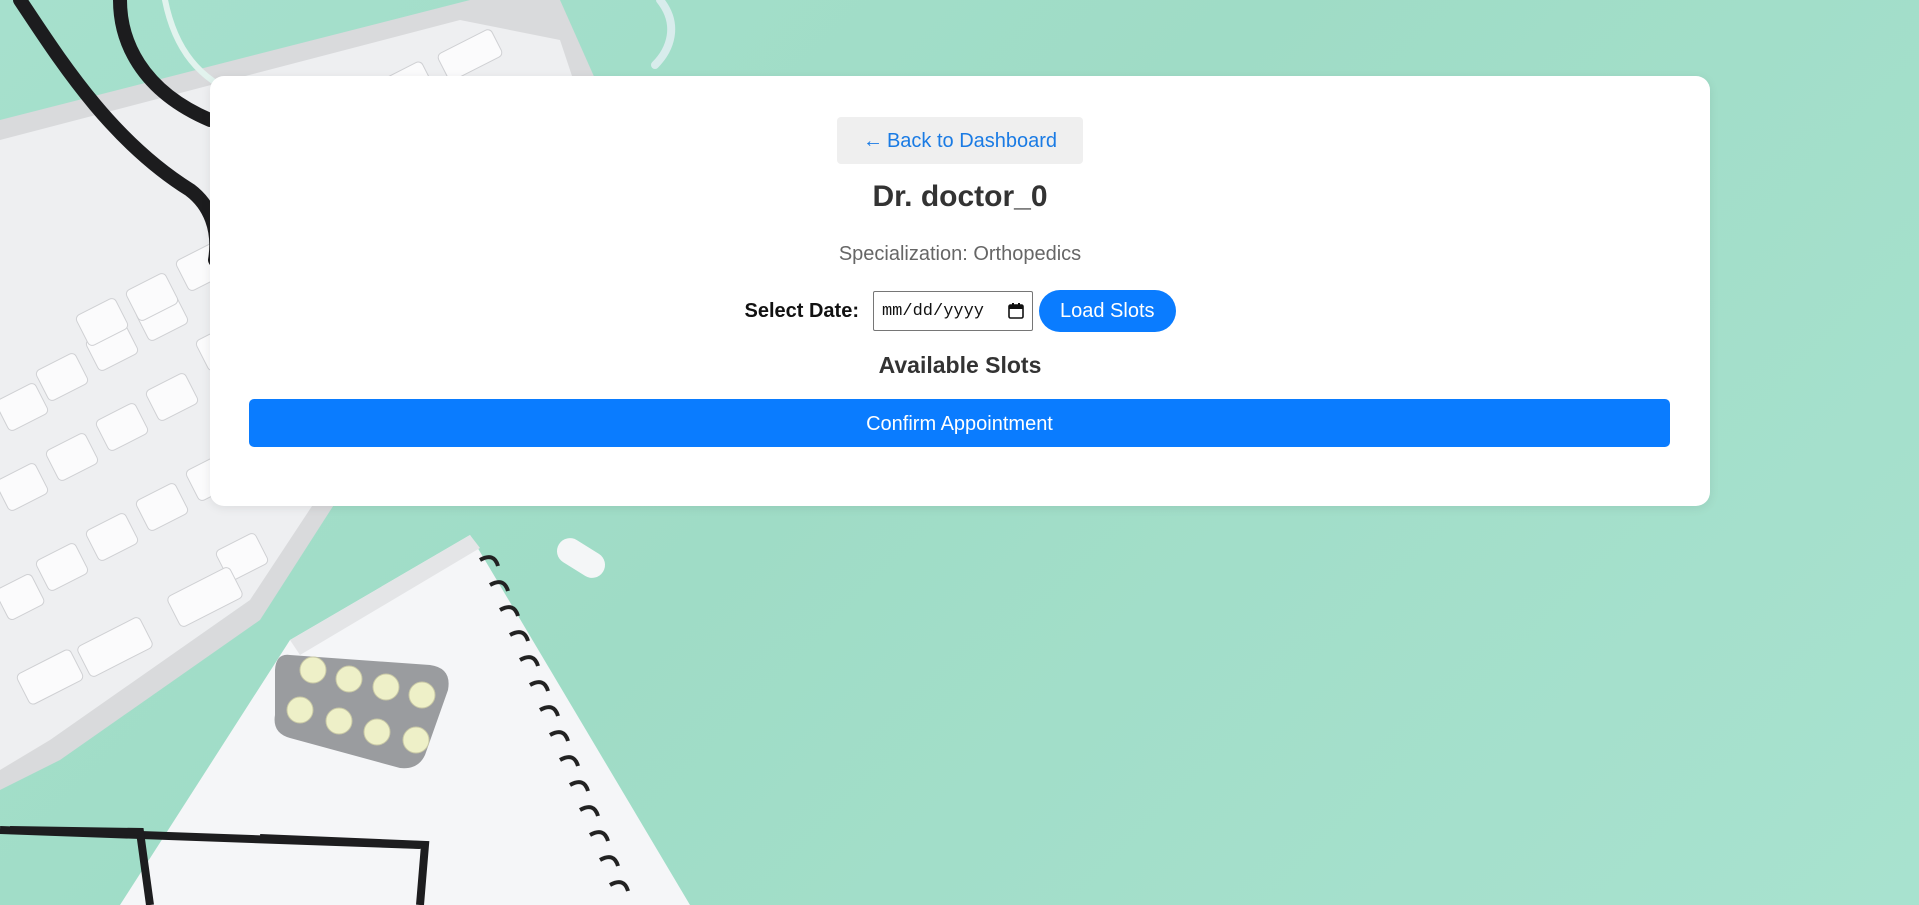 Image resolution: width=1919 pixels, height=905 pixels. Describe the element at coordinates (960, 254) in the screenshot. I see `doctor-specialization: Specialization: Orthopedics` at that location.